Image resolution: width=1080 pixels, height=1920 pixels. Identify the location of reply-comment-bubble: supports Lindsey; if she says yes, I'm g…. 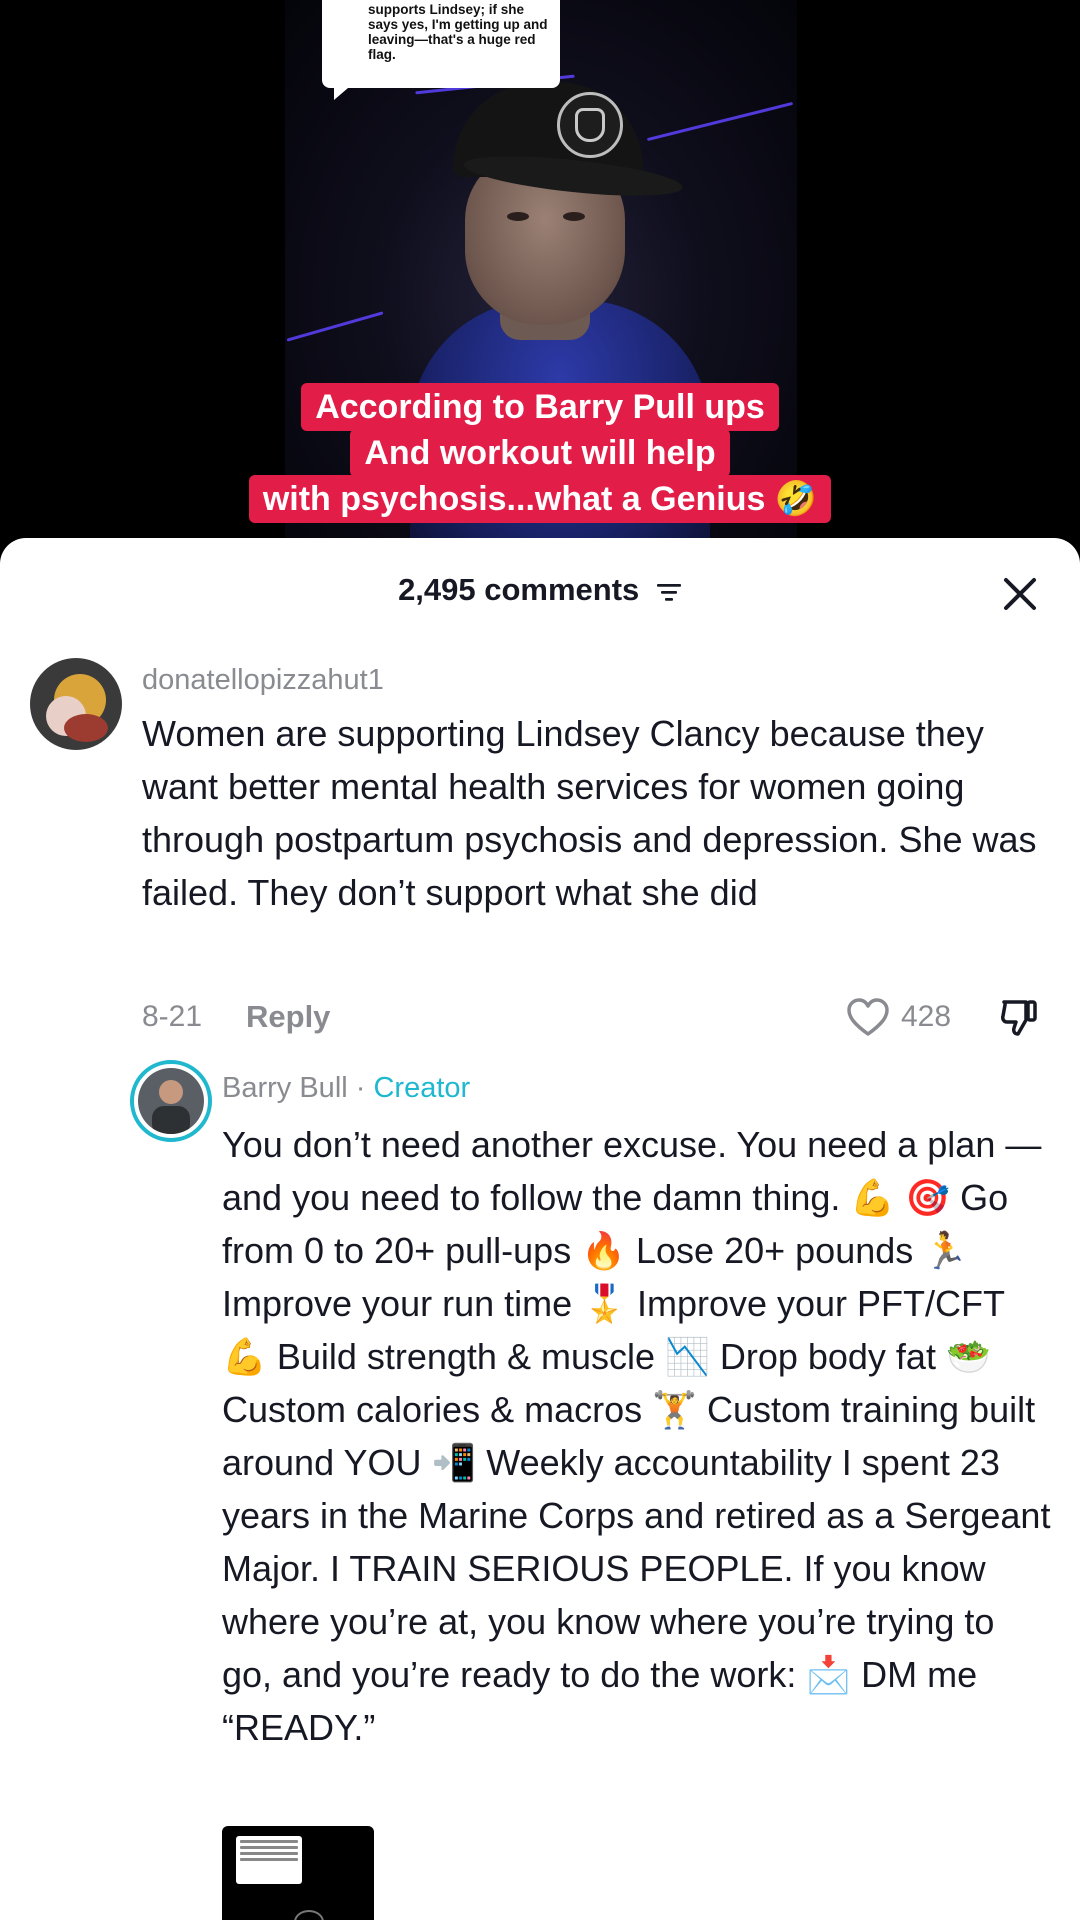
(441, 50).